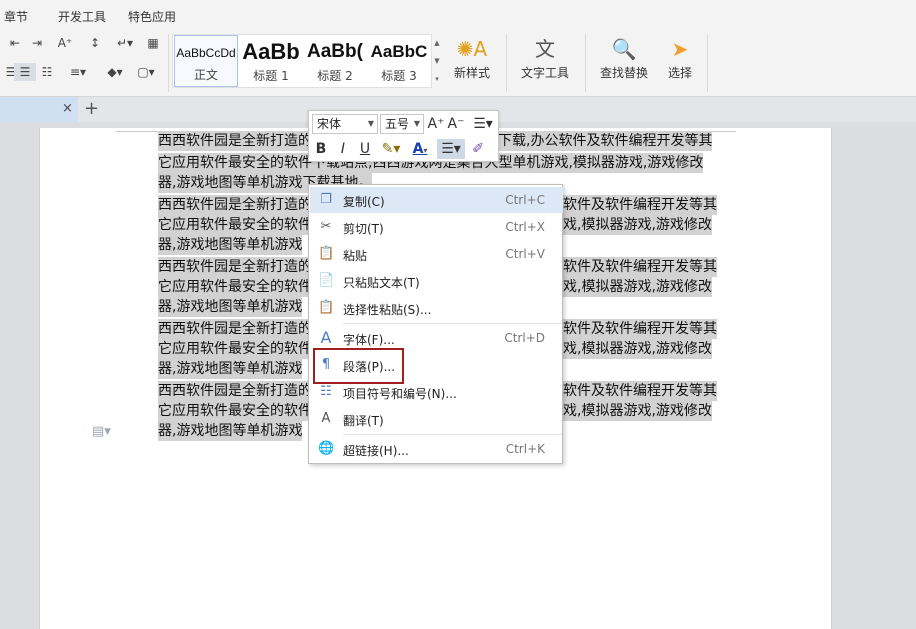 This screenshot has height=629, width=916. I want to click on menu-tab-features: 特色应用, so click(152, 16).